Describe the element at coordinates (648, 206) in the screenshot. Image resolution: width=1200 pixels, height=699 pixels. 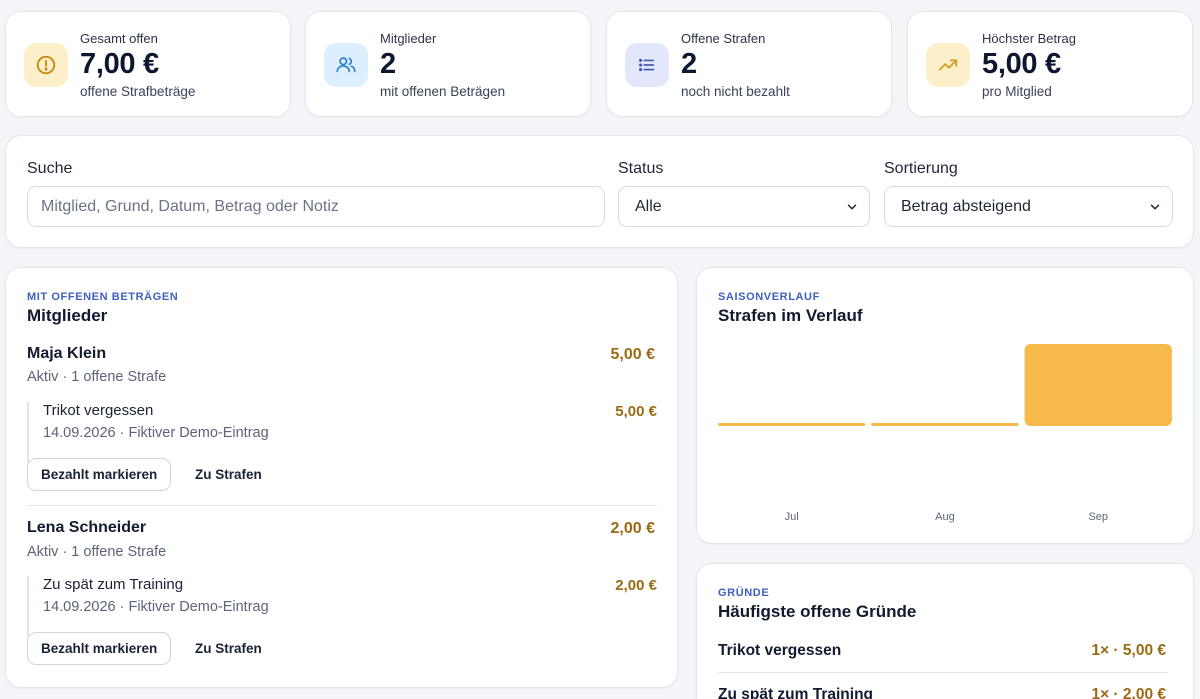
I see `status-select-value: Alle` at that location.